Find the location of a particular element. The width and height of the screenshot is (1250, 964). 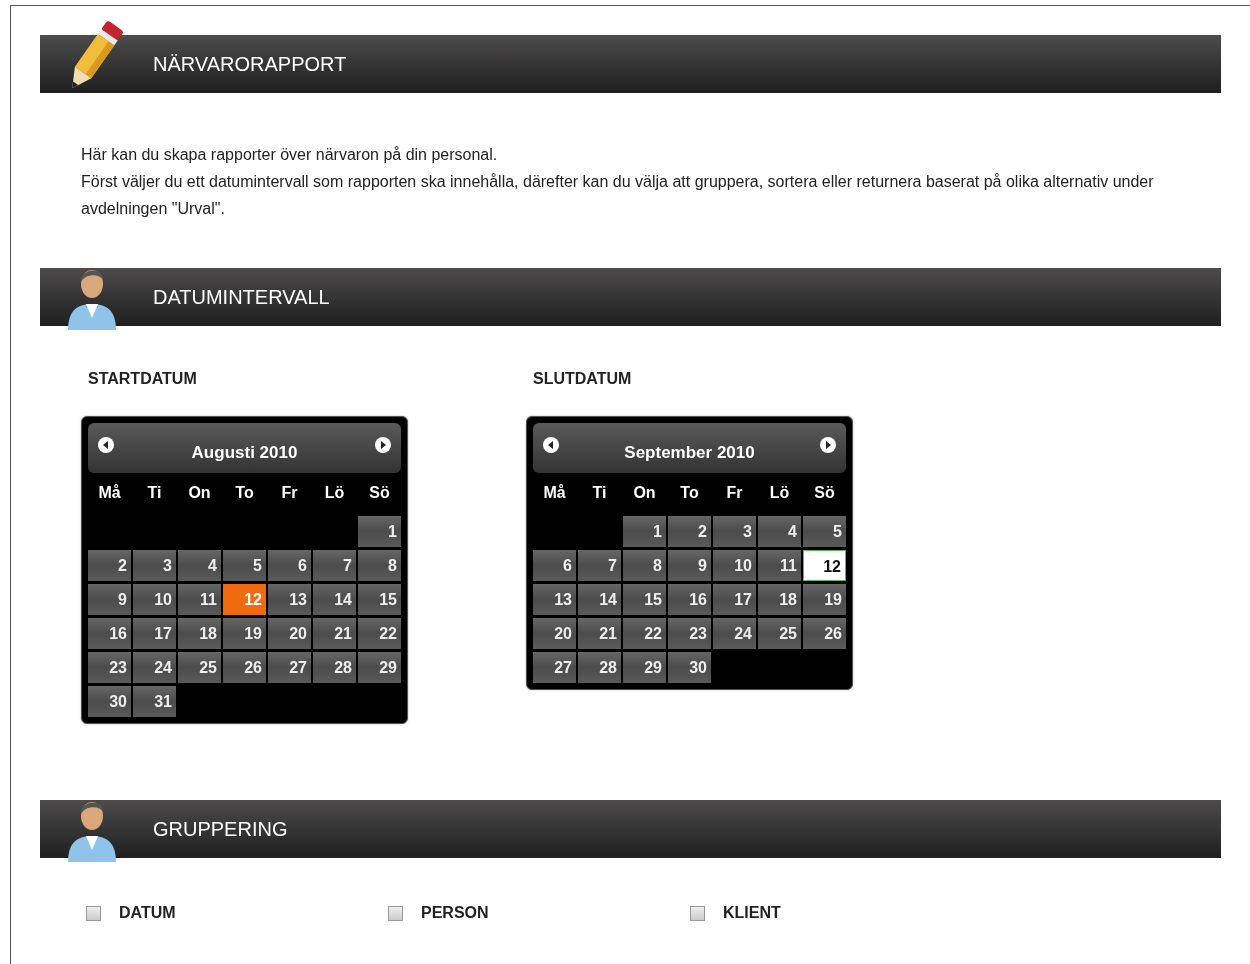

calendar-label: STARTDATUM is located at coordinates (143, 379).